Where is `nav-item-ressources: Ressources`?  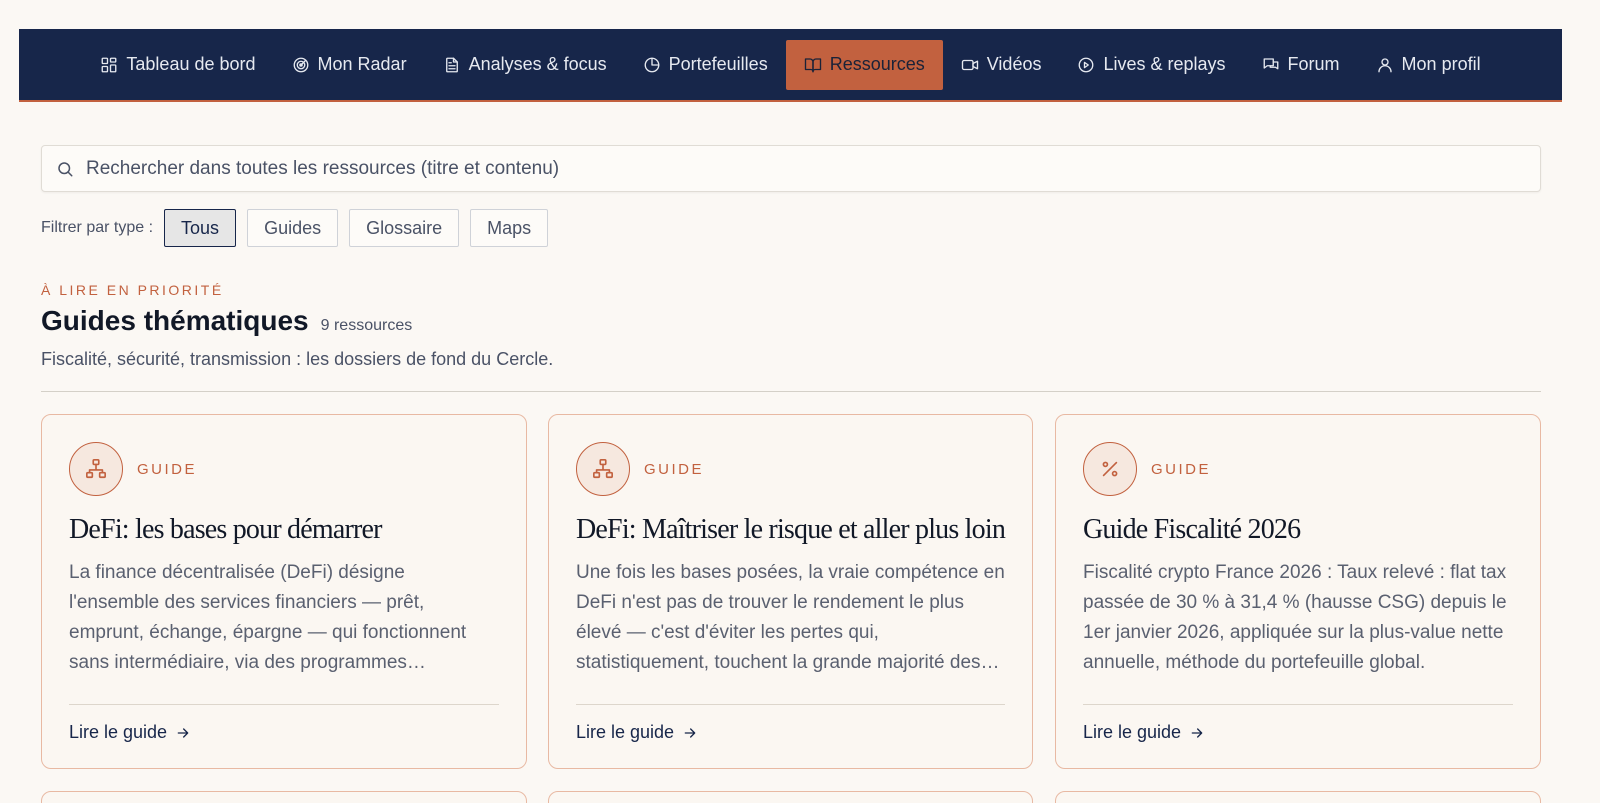 nav-item-ressources: Ressources is located at coordinates (864, 64).